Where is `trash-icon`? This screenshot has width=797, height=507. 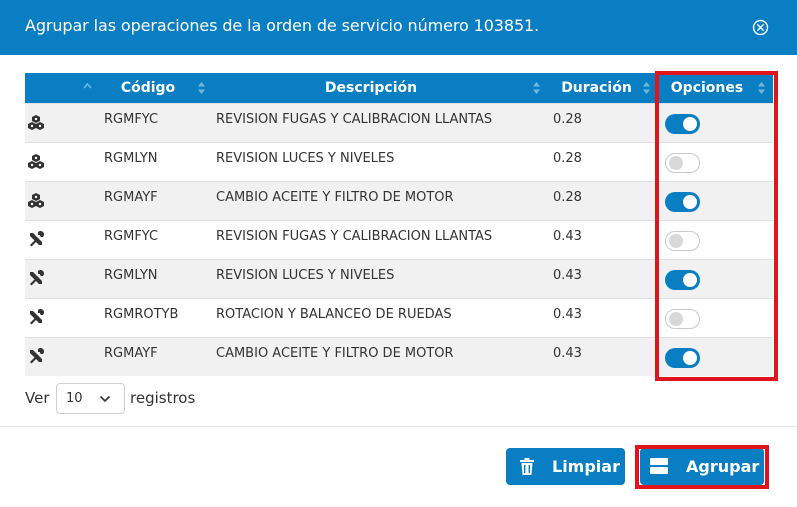 trash-icon is located at coordinates (527, 466).